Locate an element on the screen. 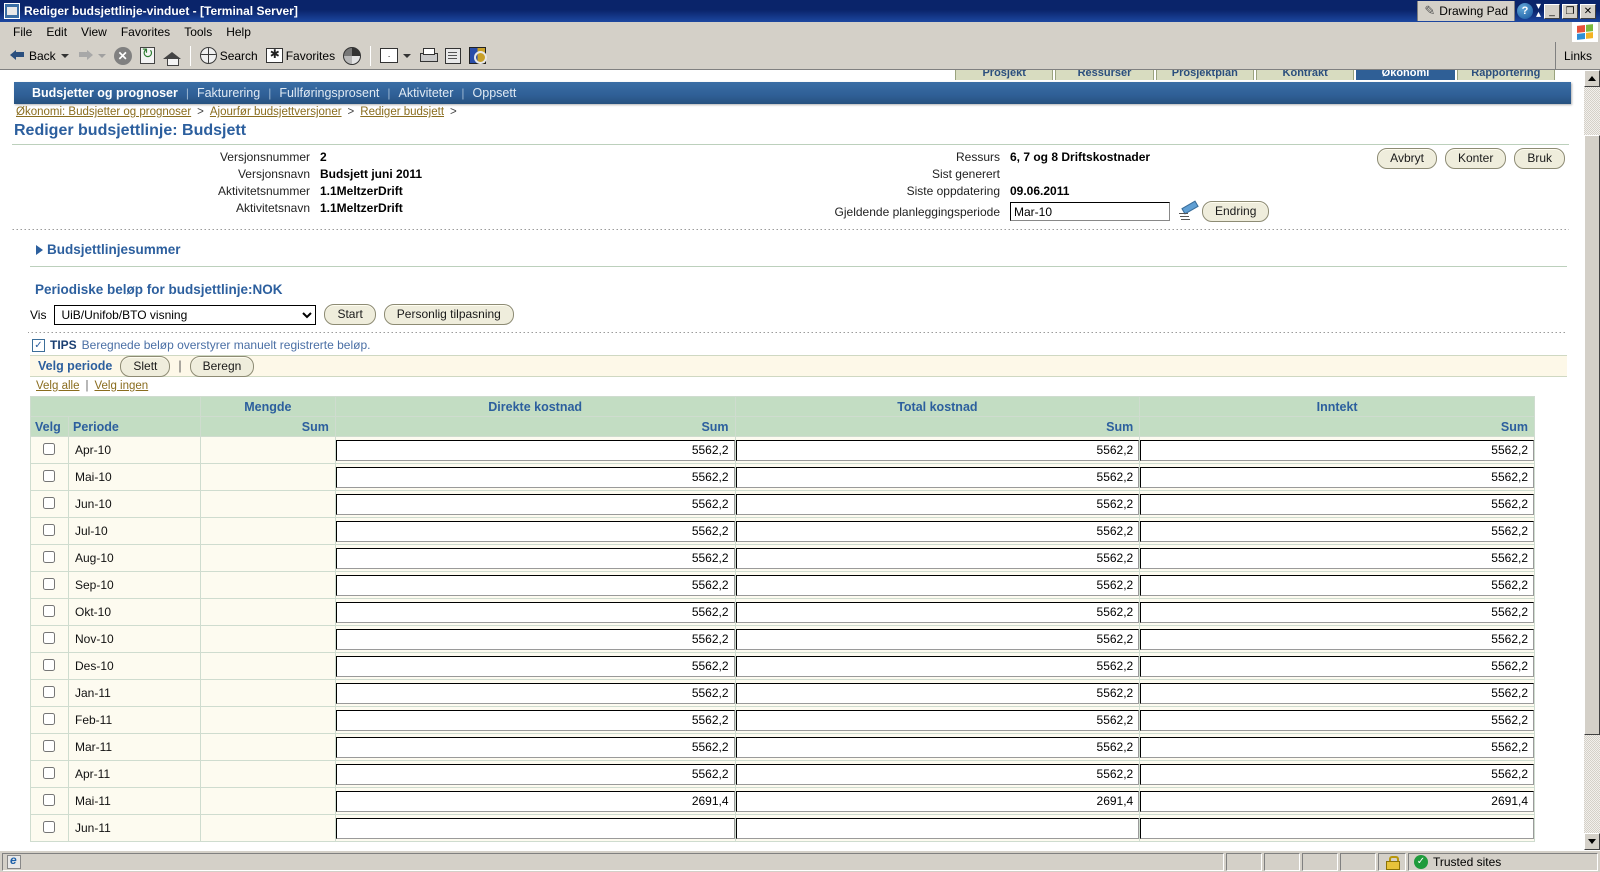  tab-okonomi: Økonomi is located at coordinates (1405, 75).